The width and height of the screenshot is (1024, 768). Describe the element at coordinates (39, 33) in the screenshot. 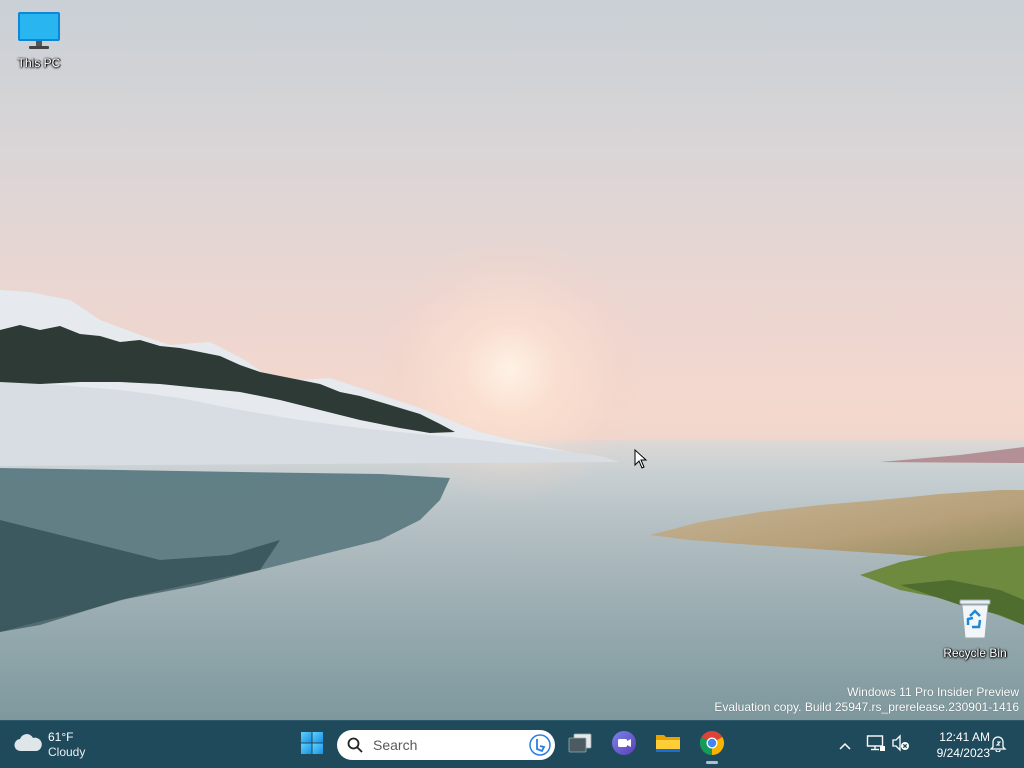

I see `monitor-icon` at that location.